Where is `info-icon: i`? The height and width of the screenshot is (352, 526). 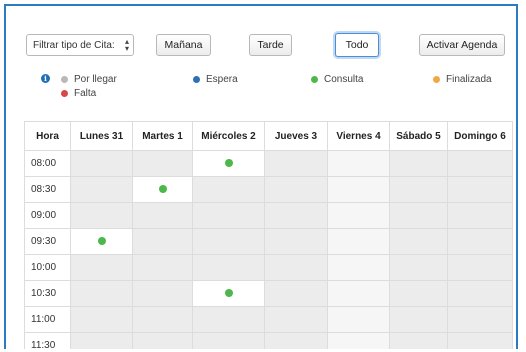 info-icon: i is located at coordinates (45, 78).